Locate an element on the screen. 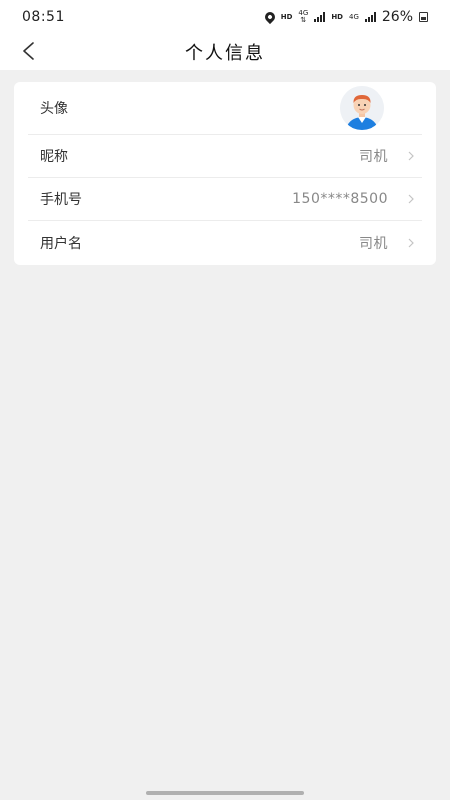 This screenshot has height=800, width=450. network-indicator: 4G is located at coordinates (353, 16).